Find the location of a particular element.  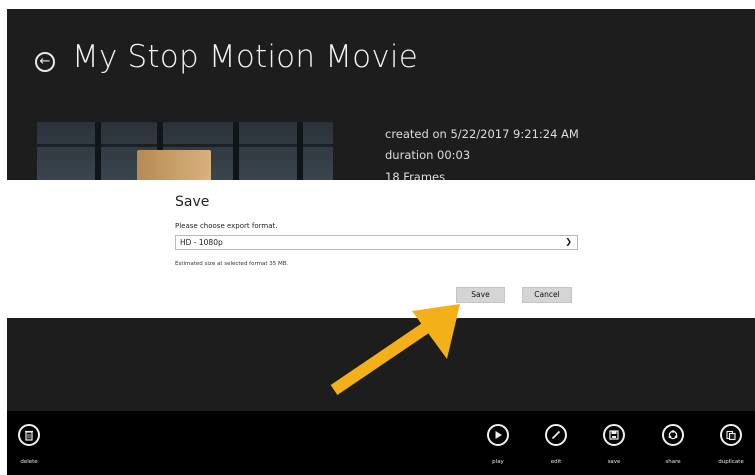

pencil-icon is located at coordinates (556, 435).